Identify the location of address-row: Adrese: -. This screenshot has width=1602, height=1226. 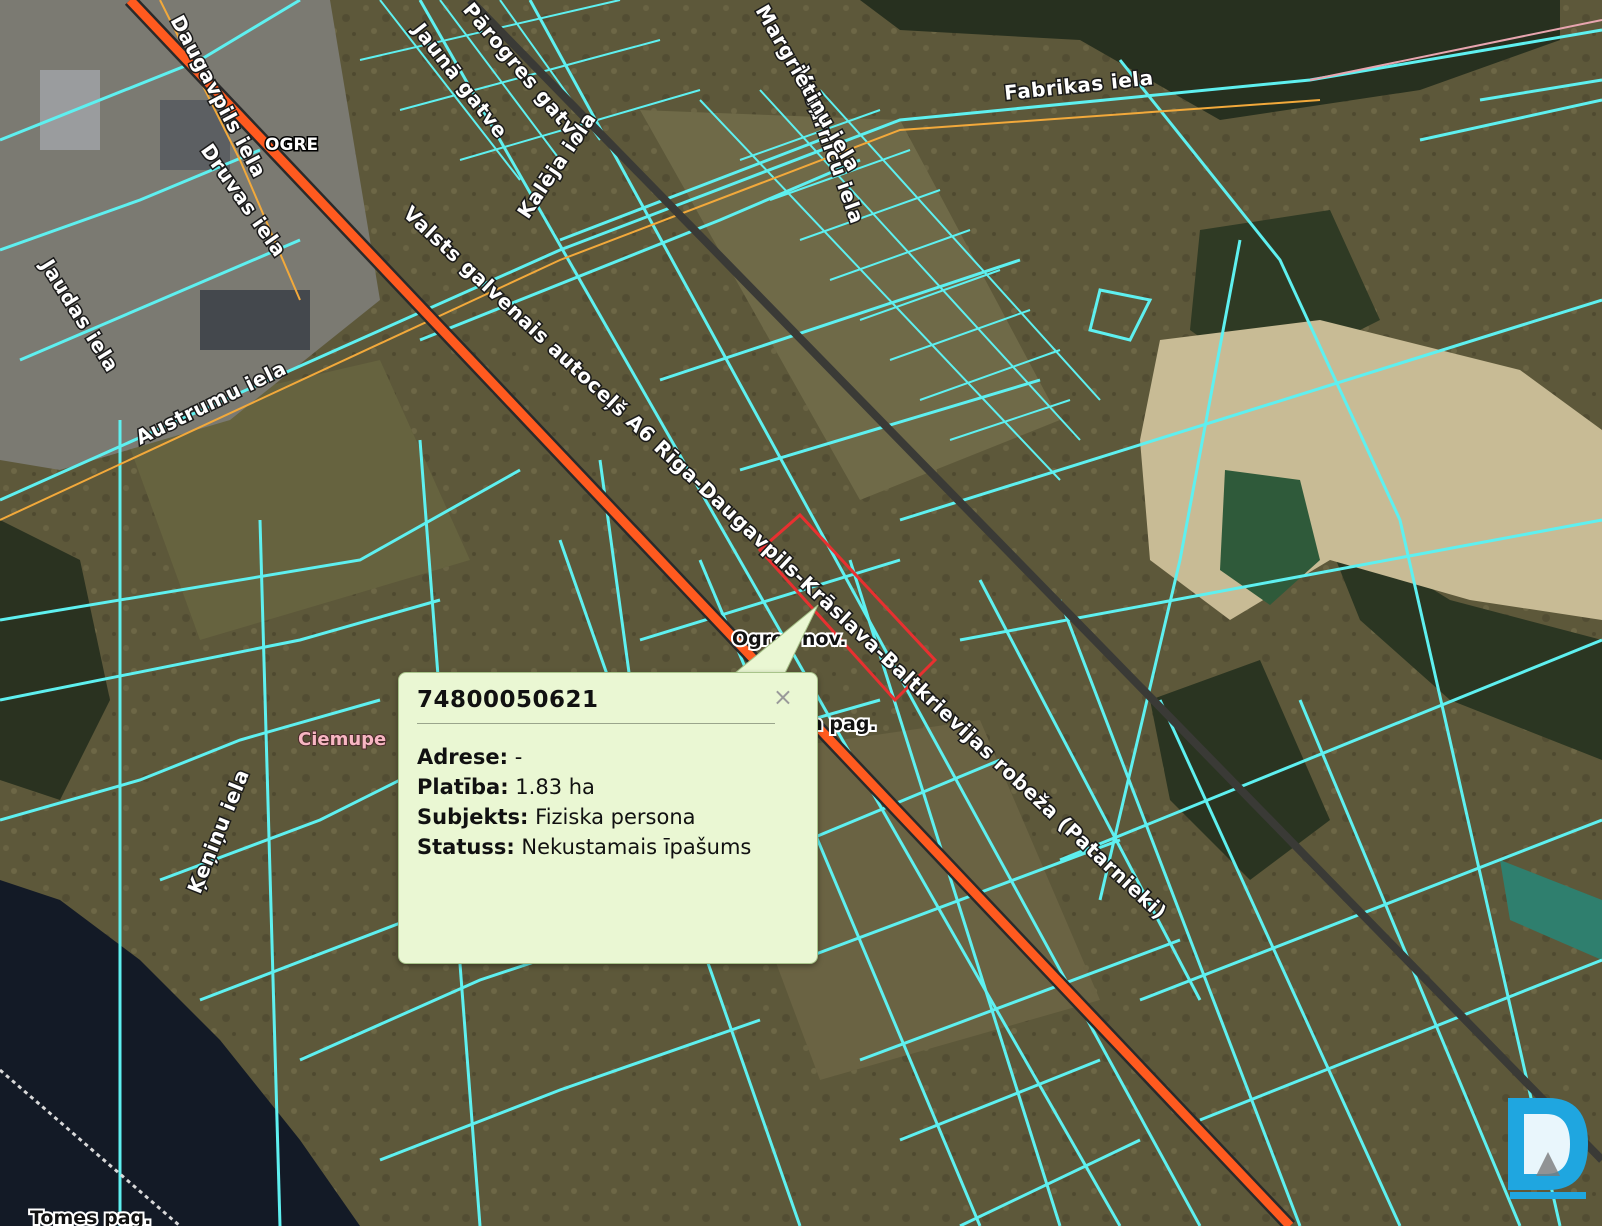
(608, 757).